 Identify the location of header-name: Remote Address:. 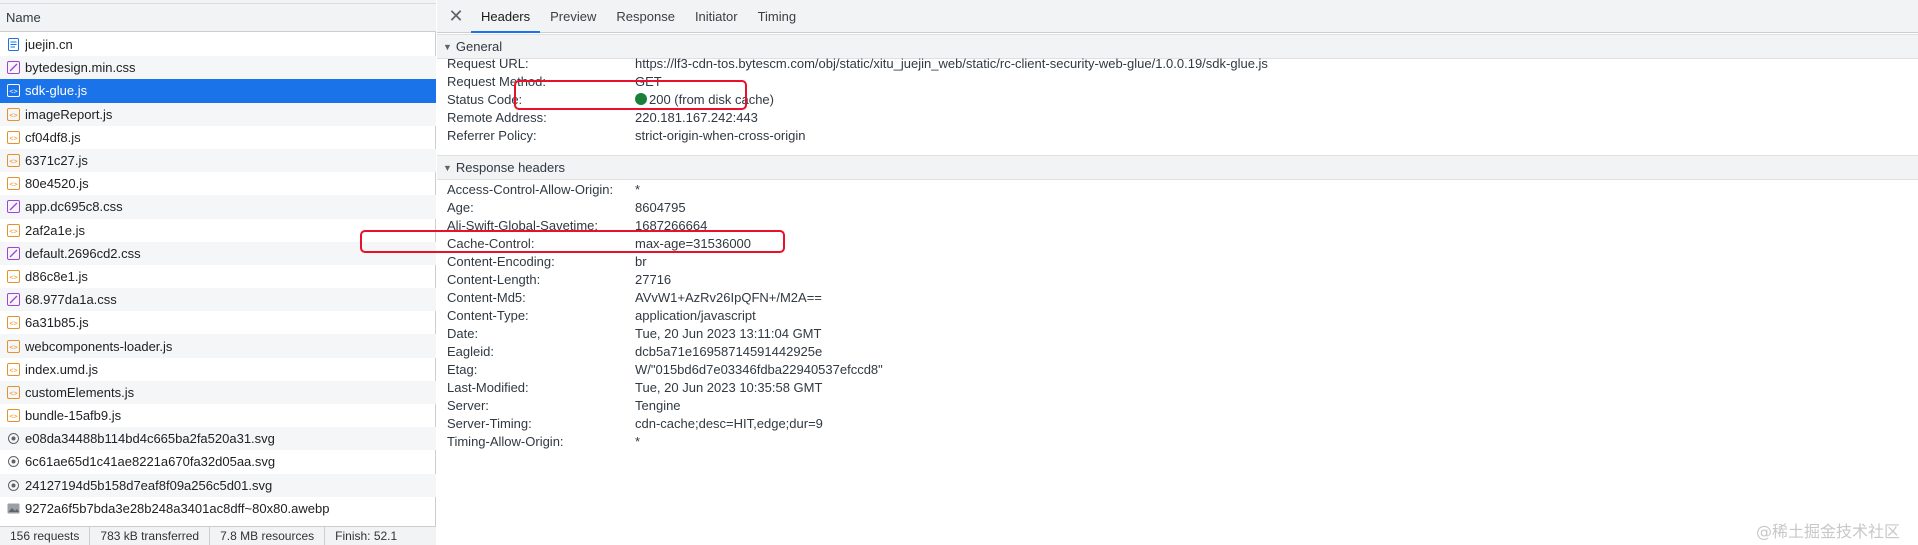
(497, 117).